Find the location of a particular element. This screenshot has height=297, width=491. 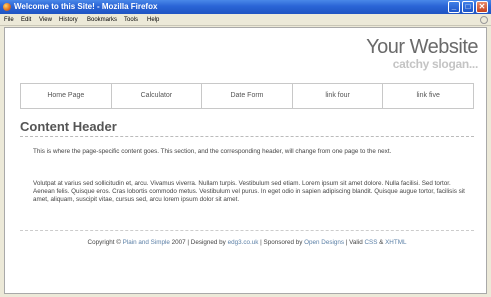

footer-link-designer: edg3.co.uk is located at coordinates (243, 242).